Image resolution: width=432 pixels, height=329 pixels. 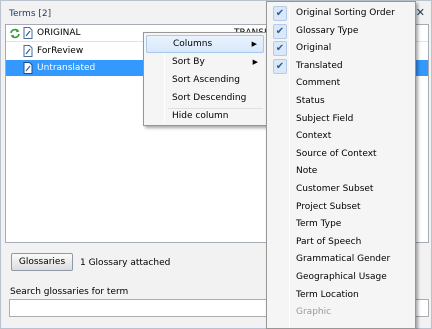 I want to click on column-option-original-sorting-order: ✔ Original Sorting Order, so click(x=341, y=14).